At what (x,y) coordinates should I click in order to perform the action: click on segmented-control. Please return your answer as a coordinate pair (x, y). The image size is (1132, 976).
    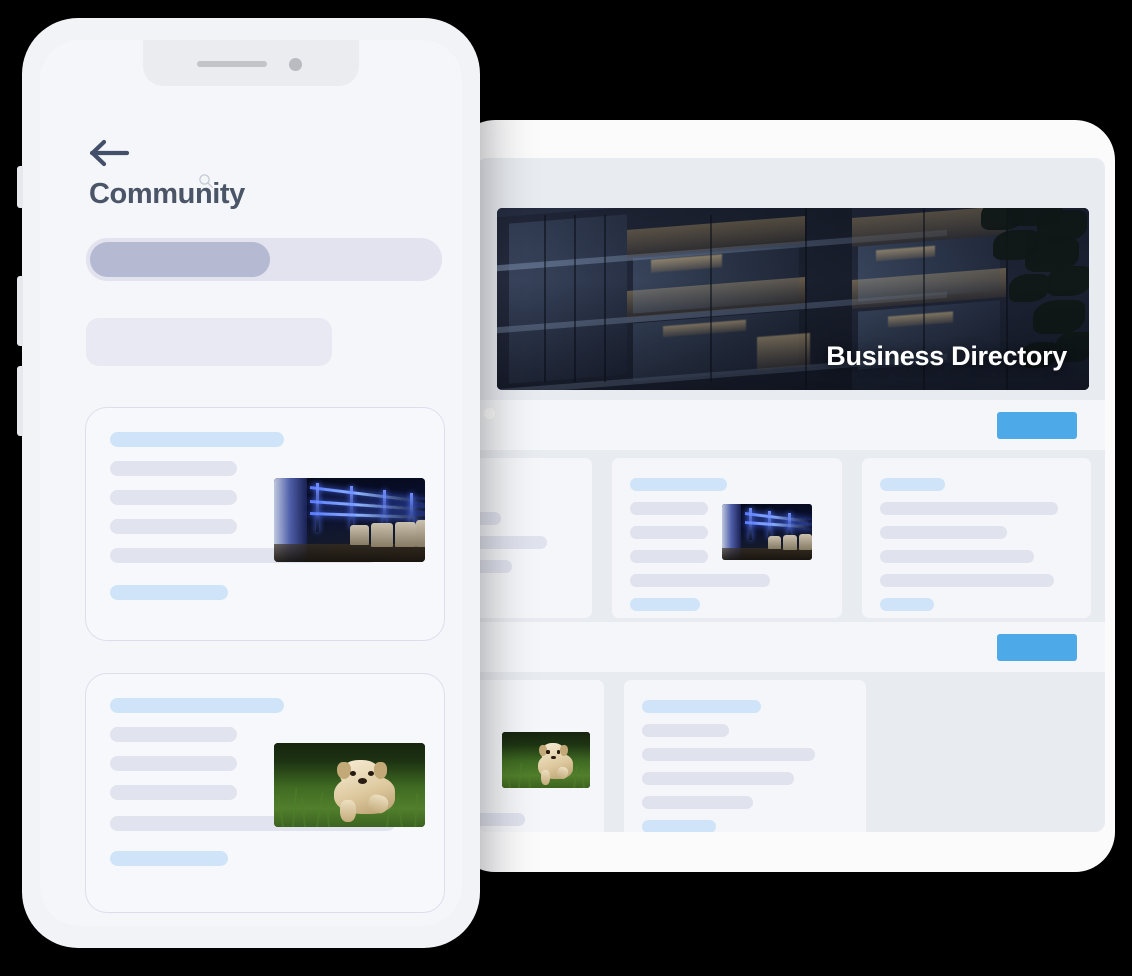
    Looking at the image, I should click on (264, 259).